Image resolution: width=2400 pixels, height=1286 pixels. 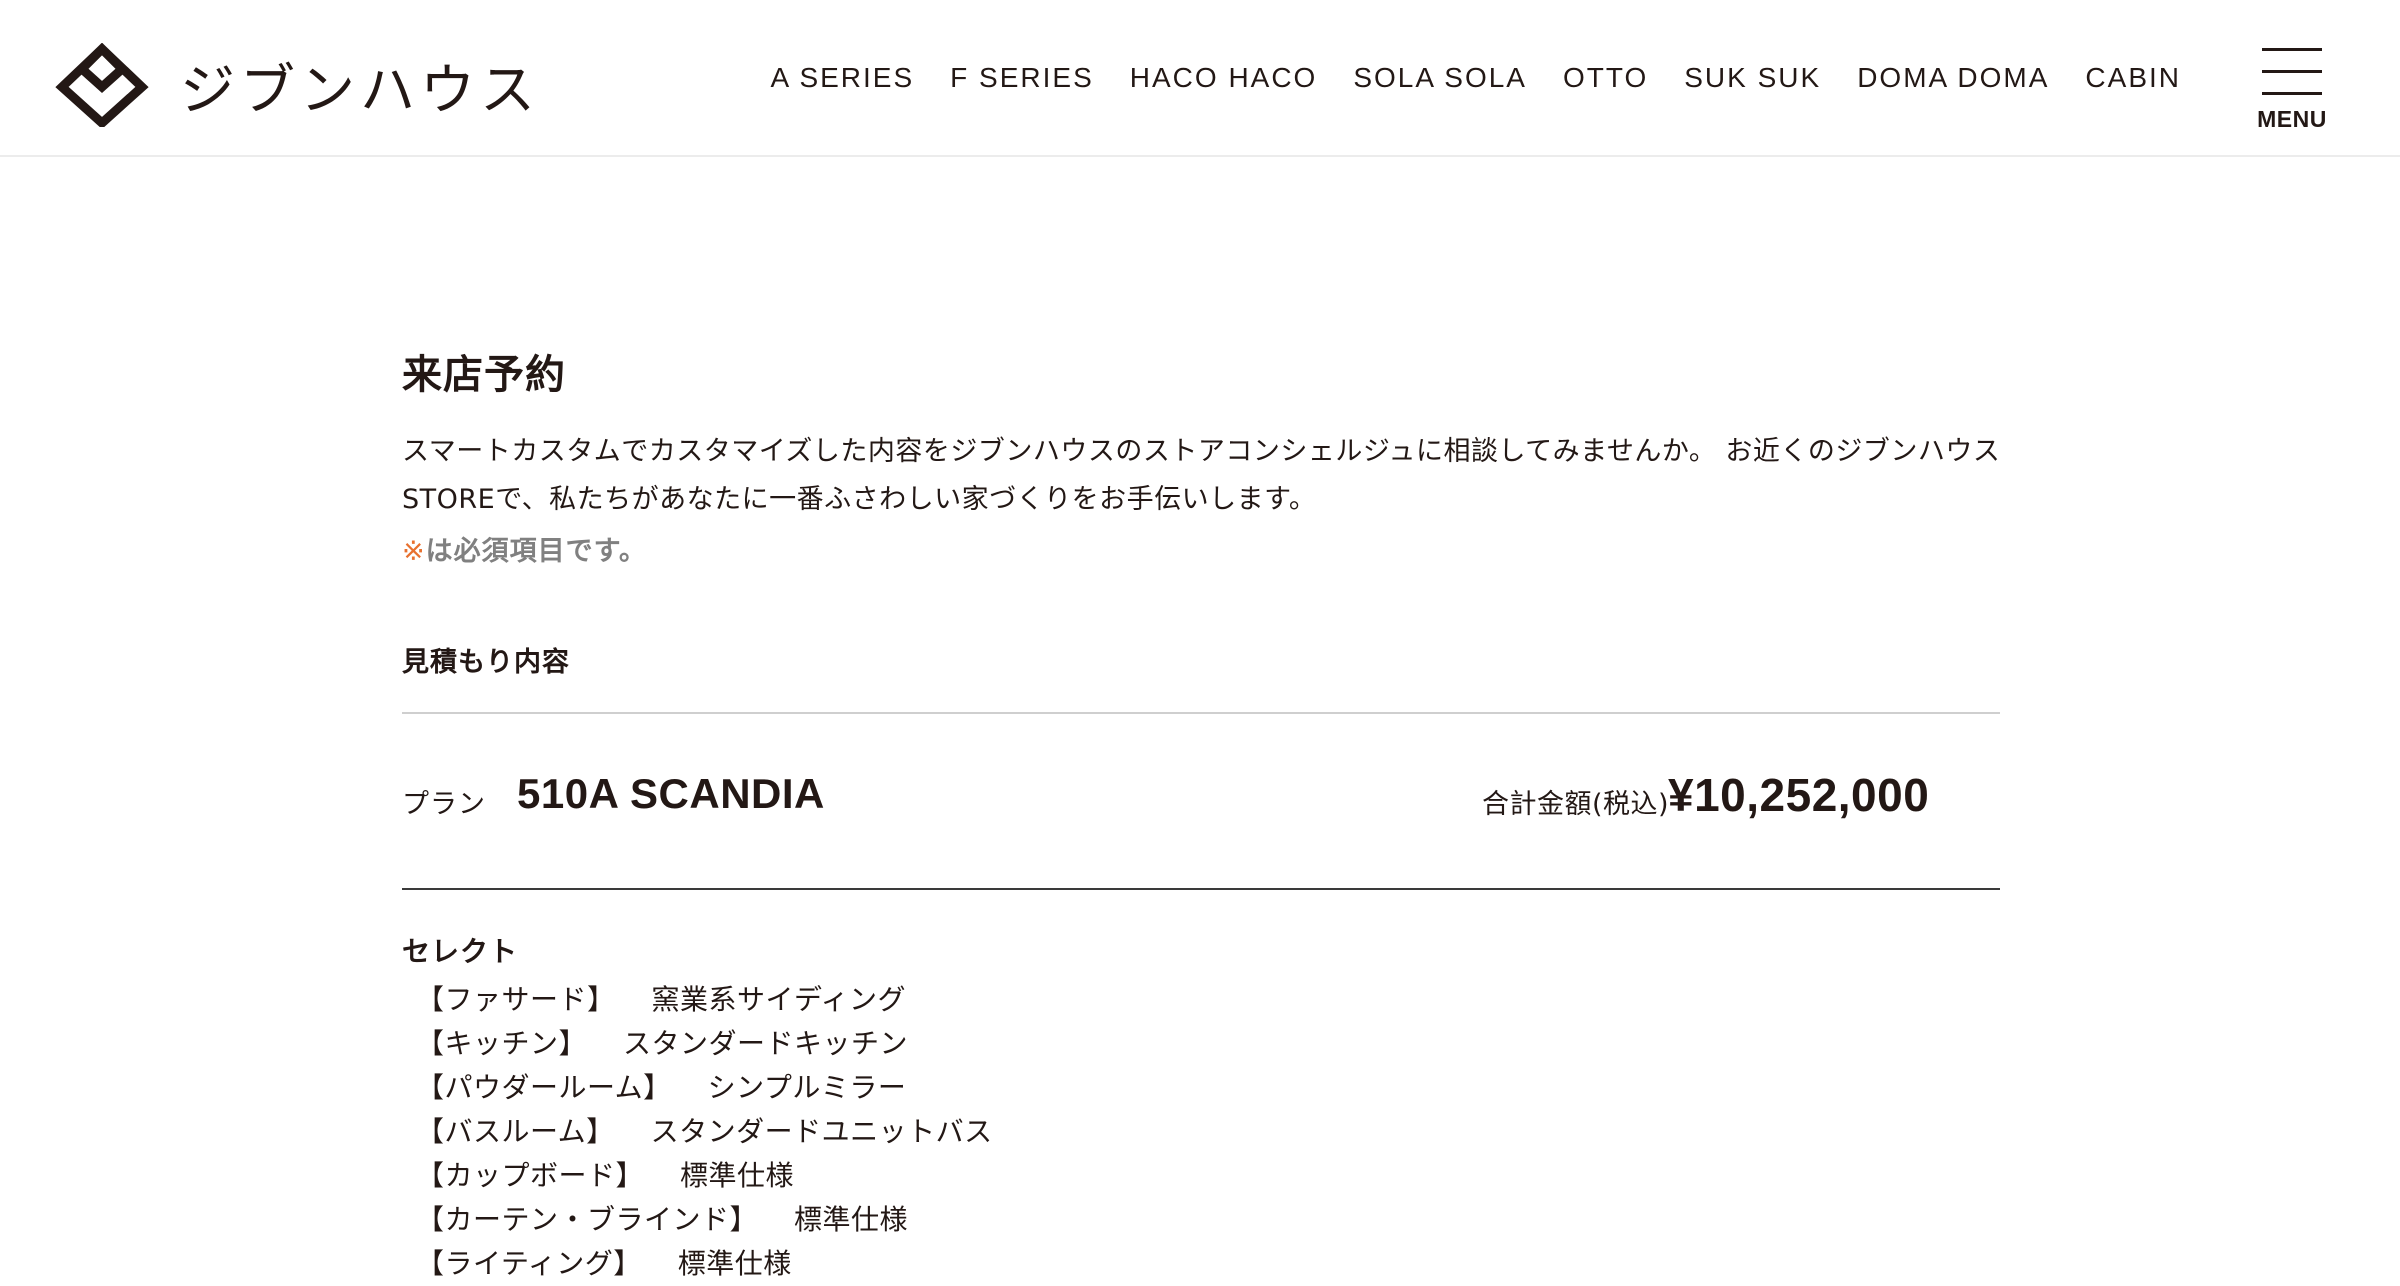 What do you see at coordinates (1022, 78) in the screenshot?
I see `nav-f-series: F SERIES` at bounding box center [1022, 78].